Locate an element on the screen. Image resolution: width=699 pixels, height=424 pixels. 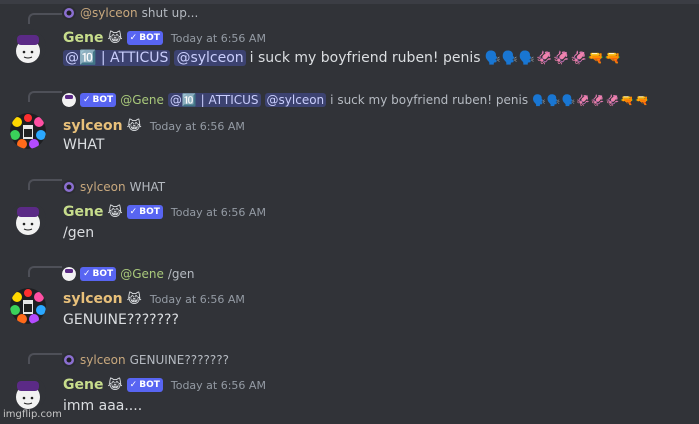
reply-author: @sylceon is located at coordinates (109, 13).